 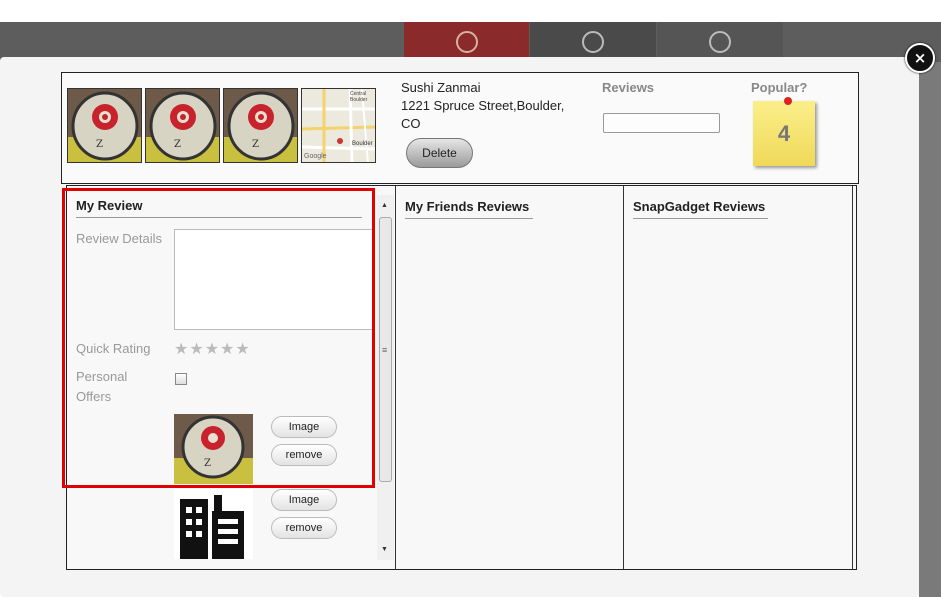 What do you see at coordinates (304, 528) in the screenshot?
I see `remove-button: remove` at bounding box center [304, 528].